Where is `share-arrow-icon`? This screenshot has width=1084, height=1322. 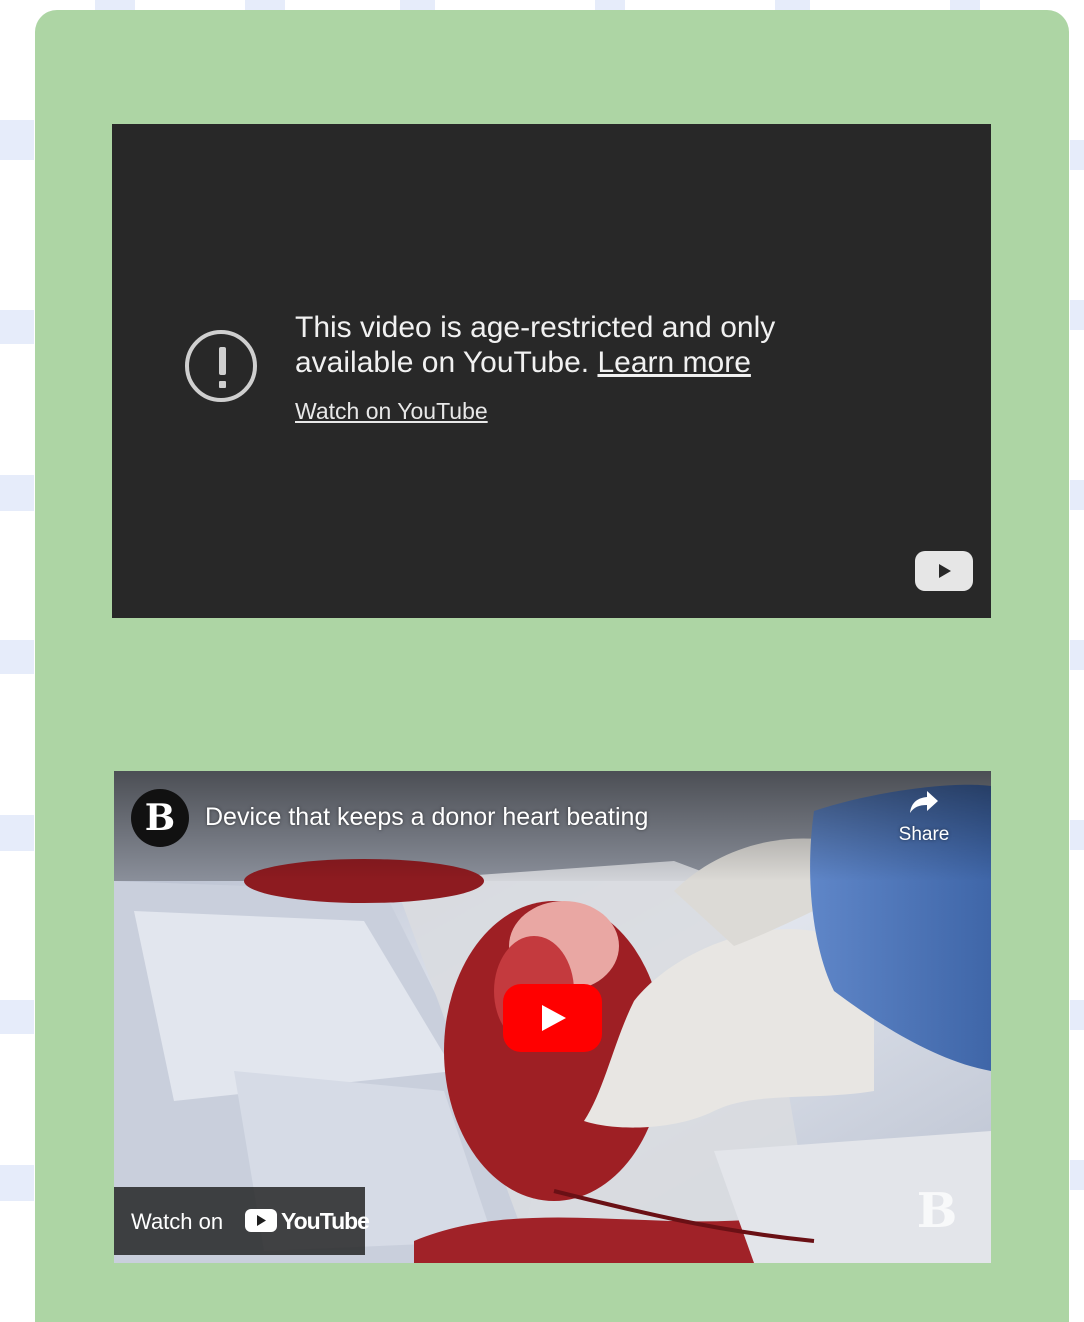
share-arrow-icon is located at coordinates (924, 802).